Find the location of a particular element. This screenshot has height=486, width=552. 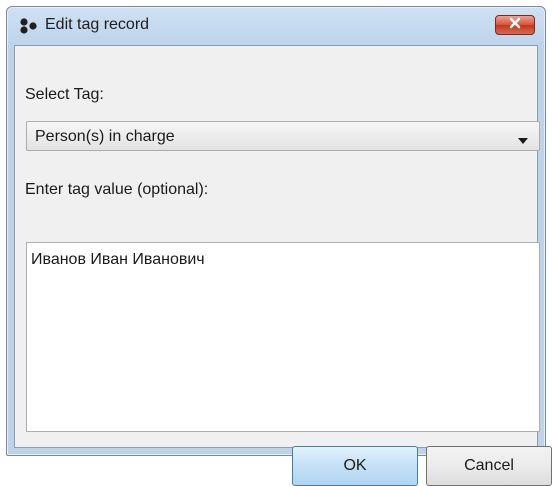

tag-value-label: Enter tag value (optional): is located at coordinates (117, 189).